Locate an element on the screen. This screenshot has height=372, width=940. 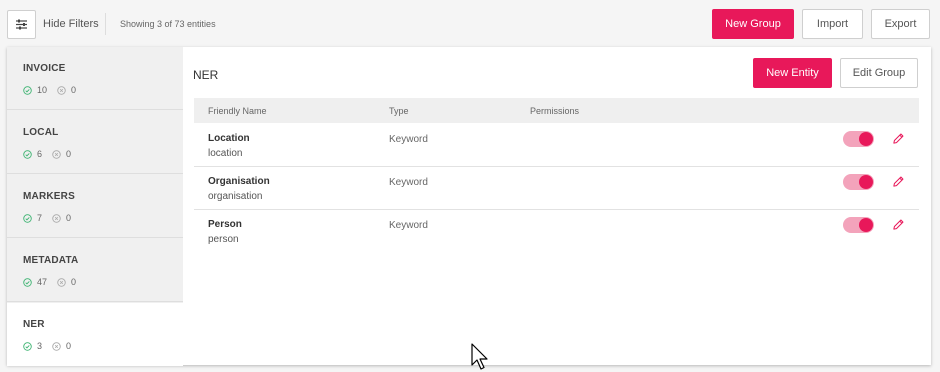
import-button: Import is located at coordinates (832, 24).